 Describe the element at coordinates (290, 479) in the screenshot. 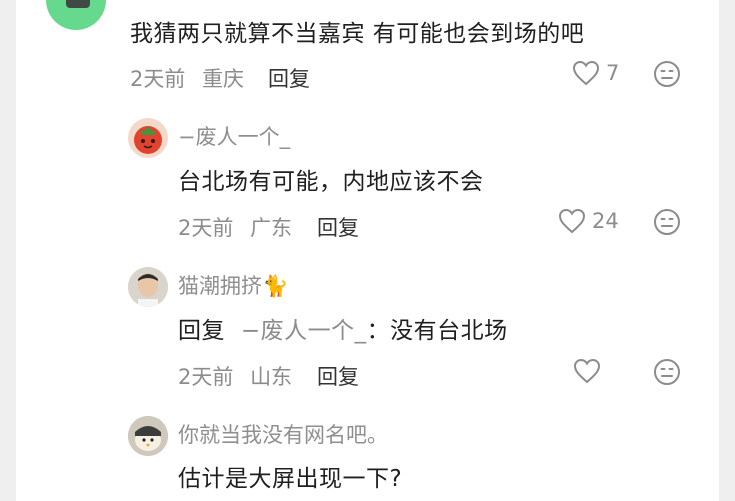

I see `reply-text: 估计是大屏出现一下?` at that location.